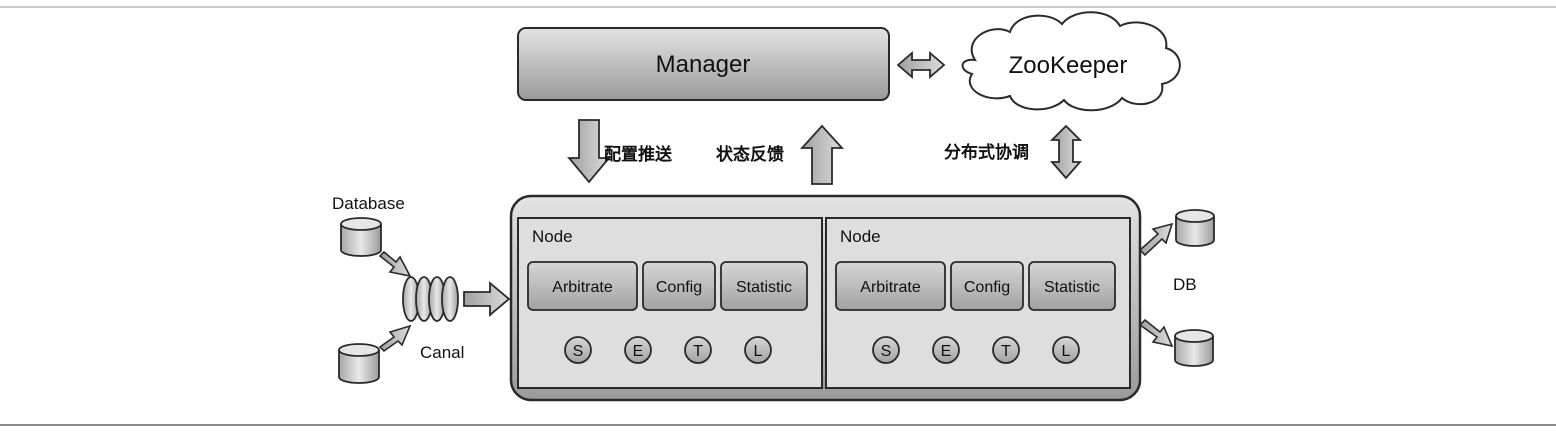  What do you see at coordinates (638, 154) in the screenshot?
I see `config-push-label: 配置推送` at bounding box center [638, 154].